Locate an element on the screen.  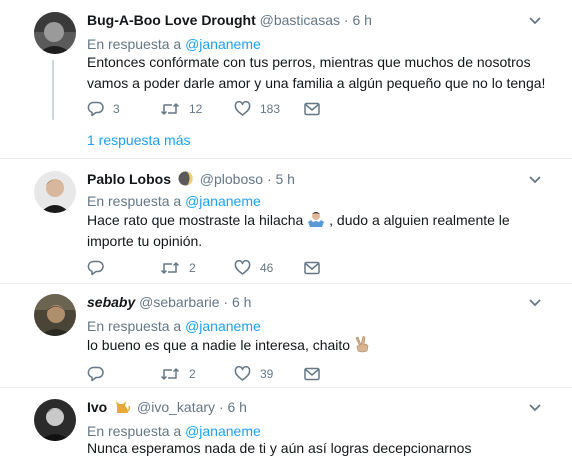
display-name: Bug-A-Boo Love Drought is located at coordinates (171, 20).